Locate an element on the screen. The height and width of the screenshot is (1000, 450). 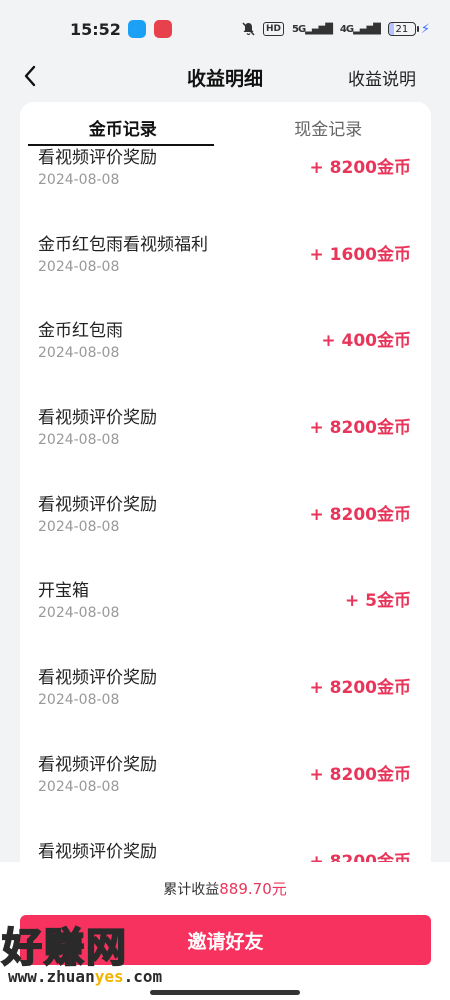
signal-4g-label: 4G is located at coordinates (346, 29).